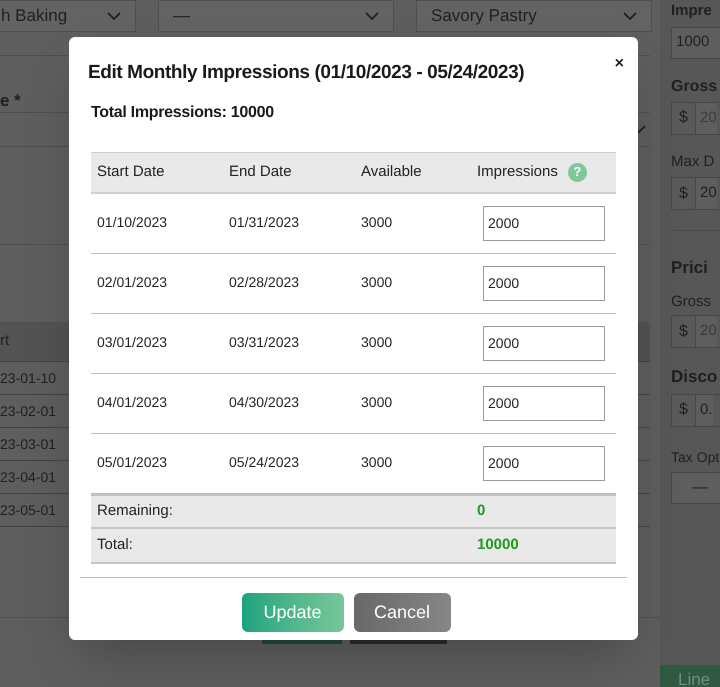 Image resolution: width=720 pixels, height=687 pixels. What do you see at coordinates (306, 73) in the screenshot?
I see `dialog-title: Edit Monthly Impressions (01/10/2023 - 05/24/2023)` at bounding box center [306, 73].